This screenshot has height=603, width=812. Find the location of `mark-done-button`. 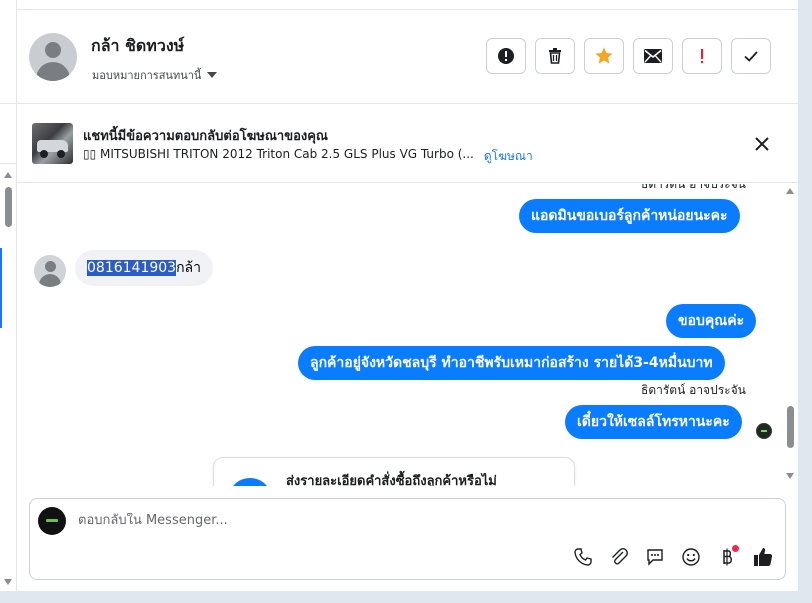

mark-done-button is located at coordinates (751, 56).